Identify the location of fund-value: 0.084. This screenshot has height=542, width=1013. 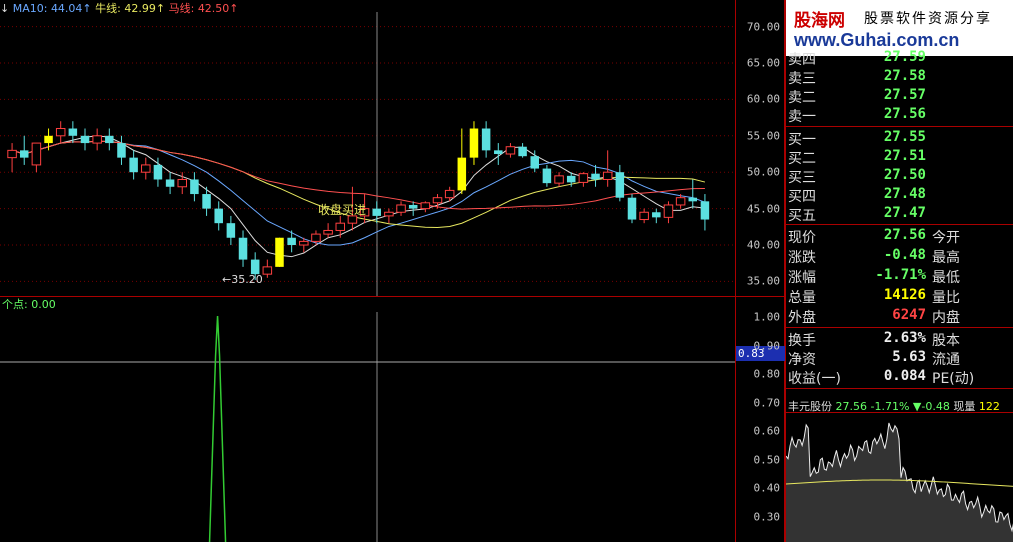
(904, 376).